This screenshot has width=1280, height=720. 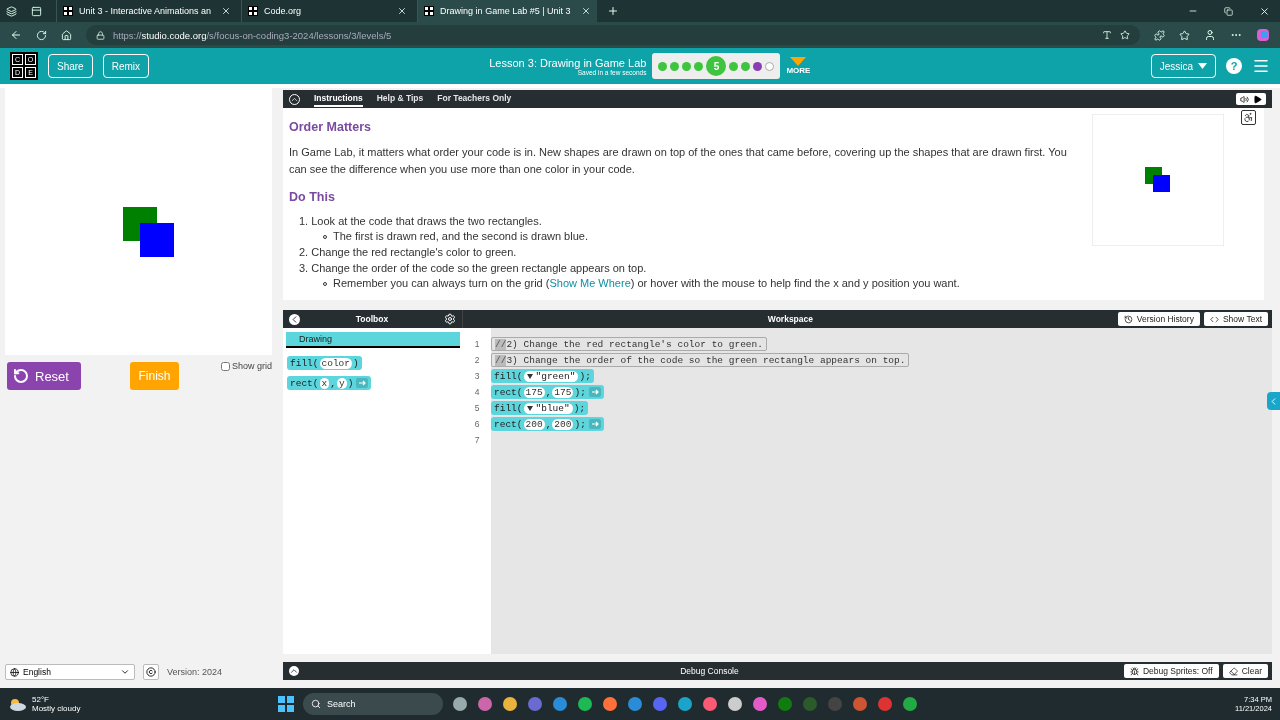 What do you see at coordinates (41, 35) in the screenshot?
I see `reload-icon` at bounding box center [41, 35].